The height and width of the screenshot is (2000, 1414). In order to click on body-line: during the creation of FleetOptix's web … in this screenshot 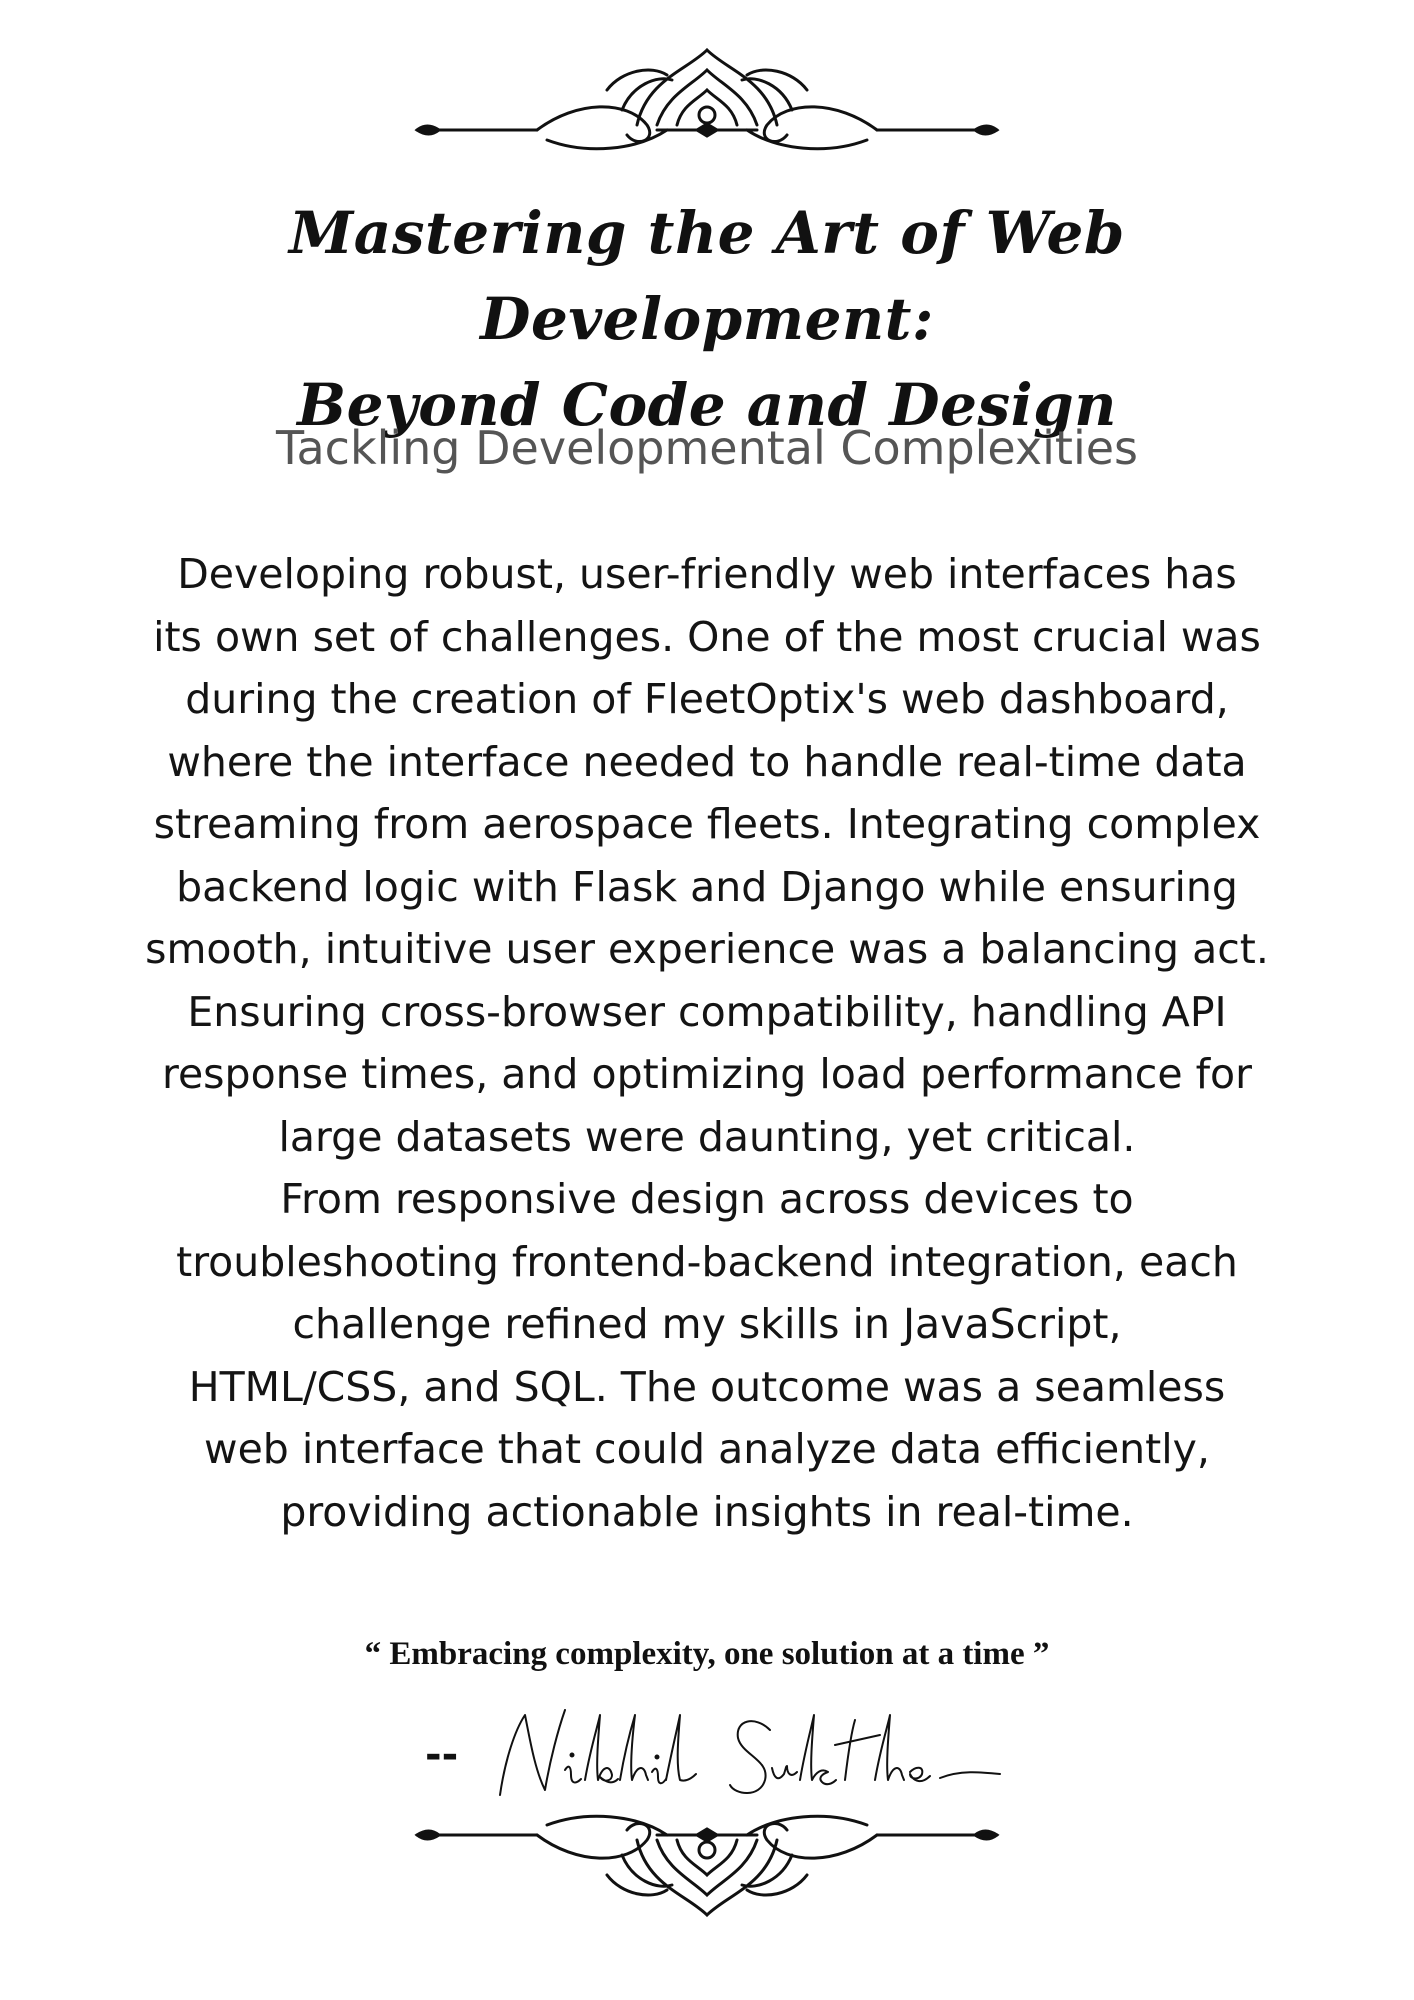, I will do `click(707, 699)`.